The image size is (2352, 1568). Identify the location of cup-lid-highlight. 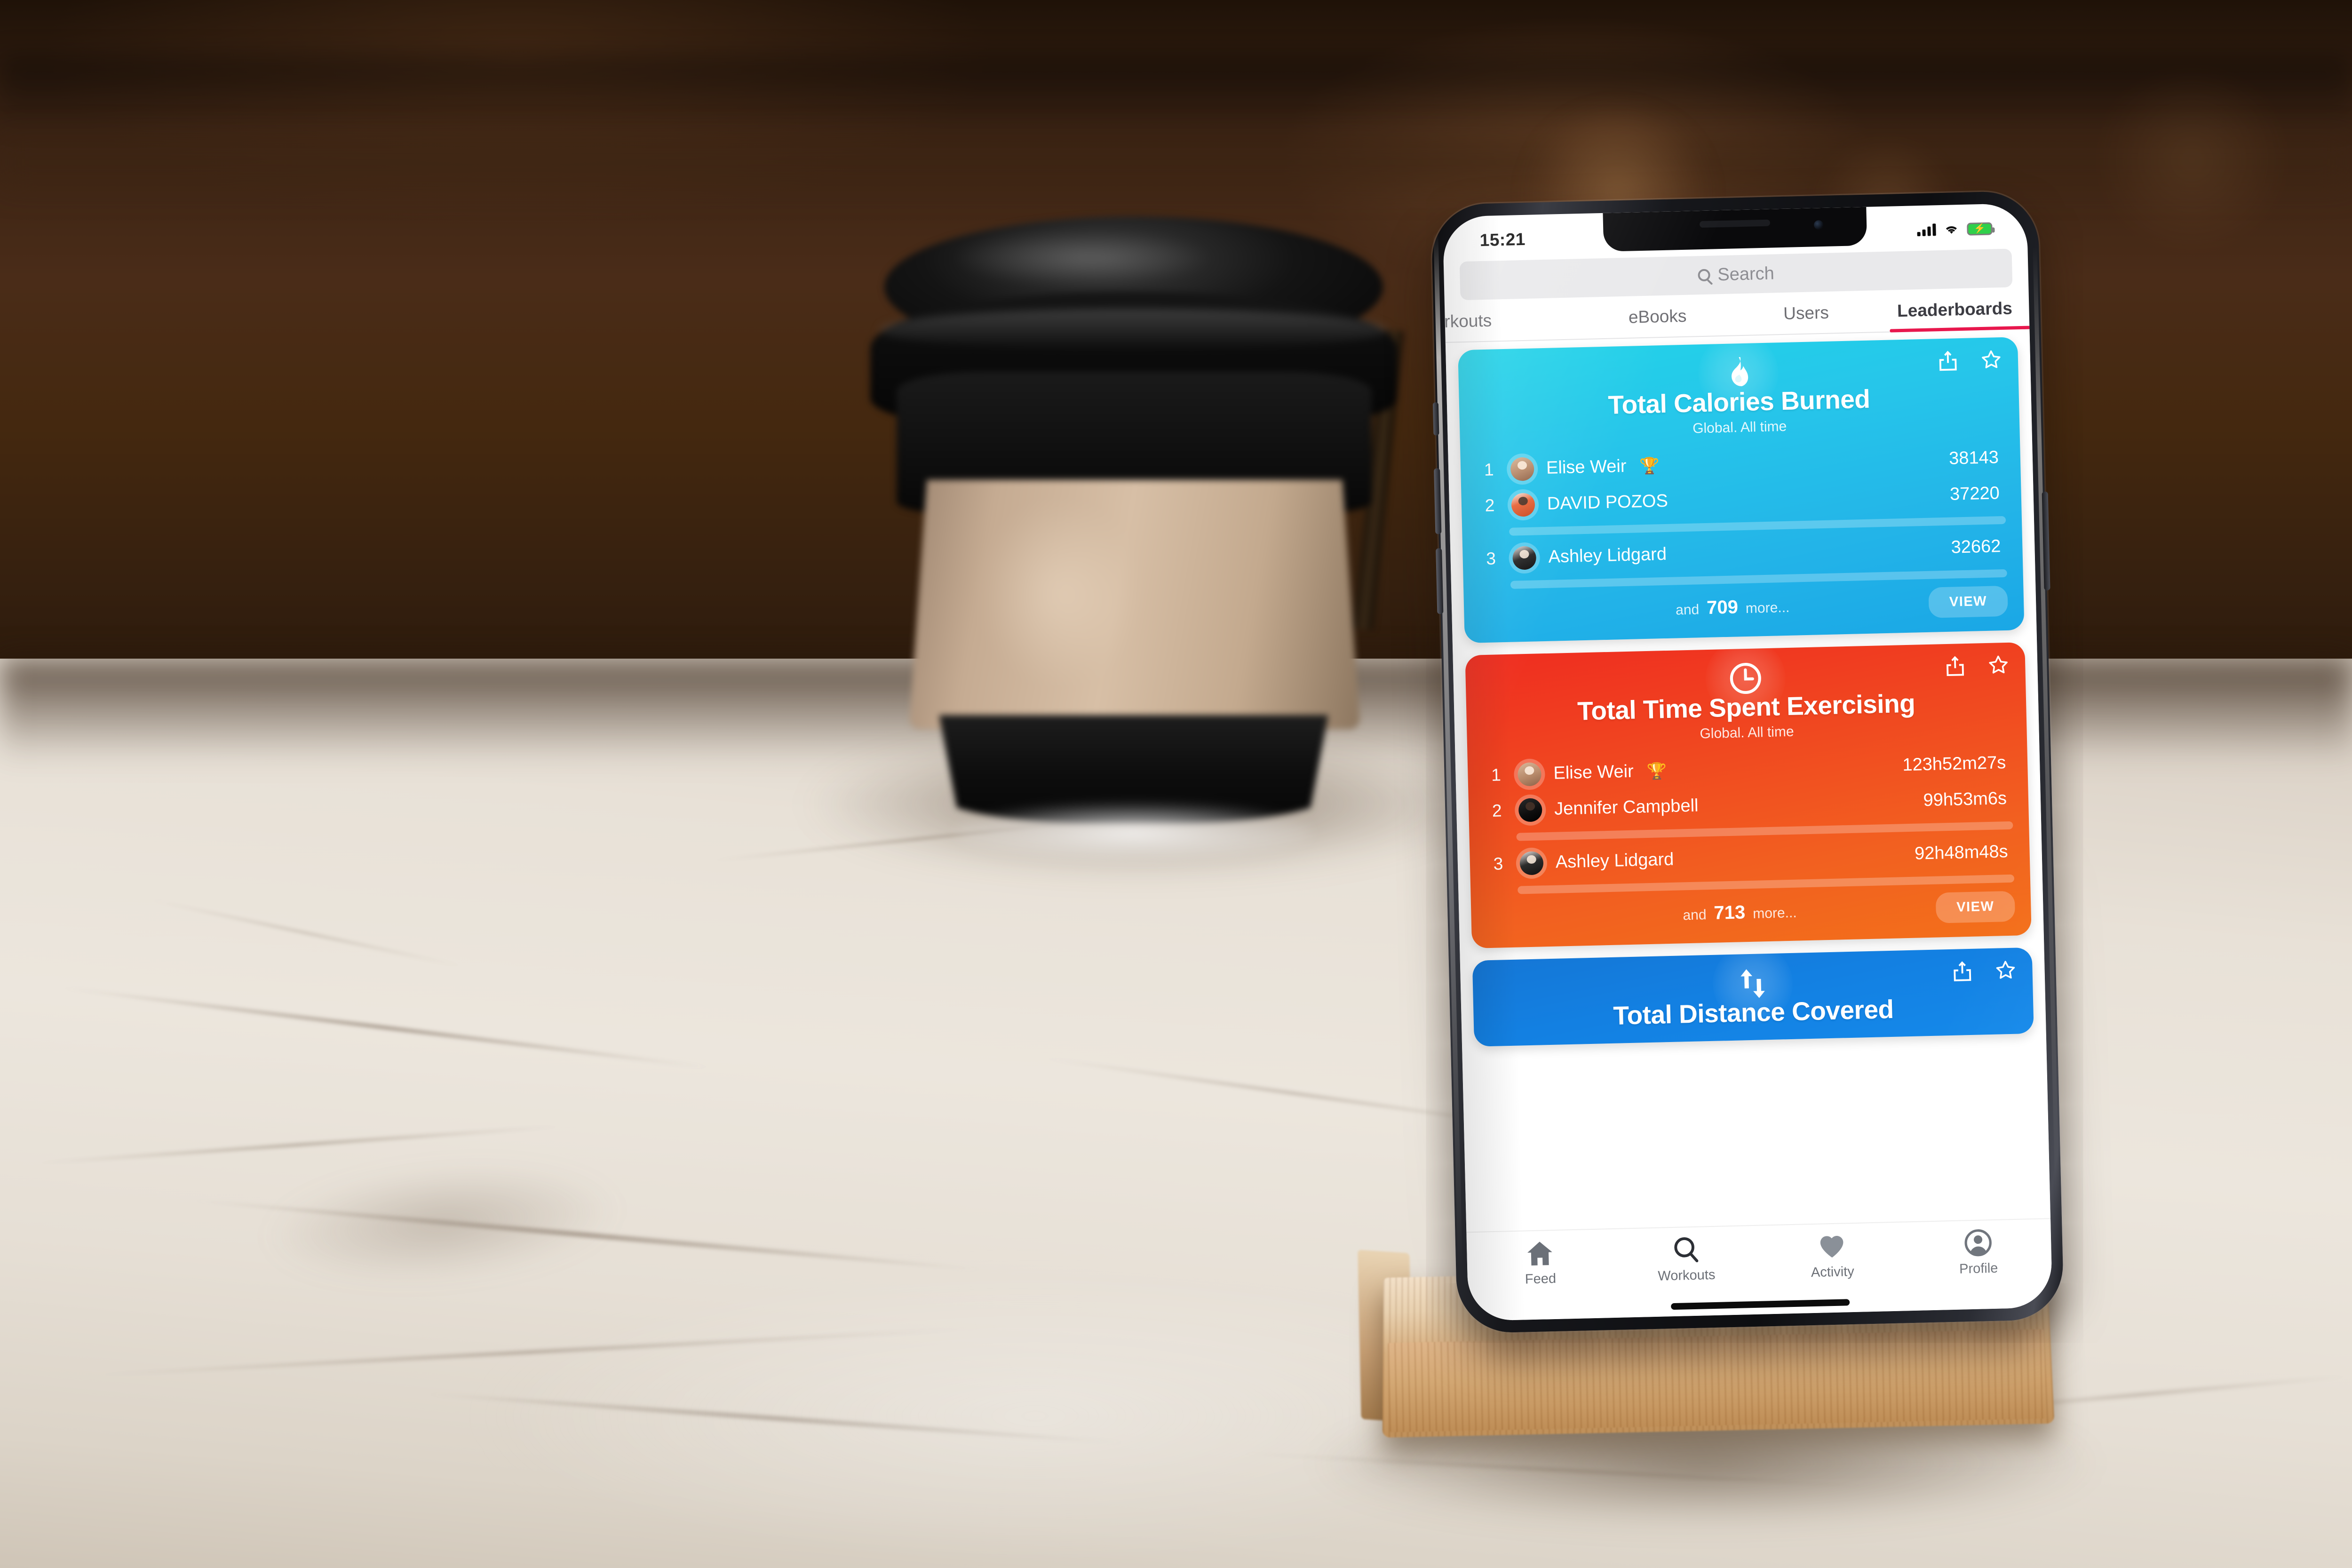
(1082, 258).